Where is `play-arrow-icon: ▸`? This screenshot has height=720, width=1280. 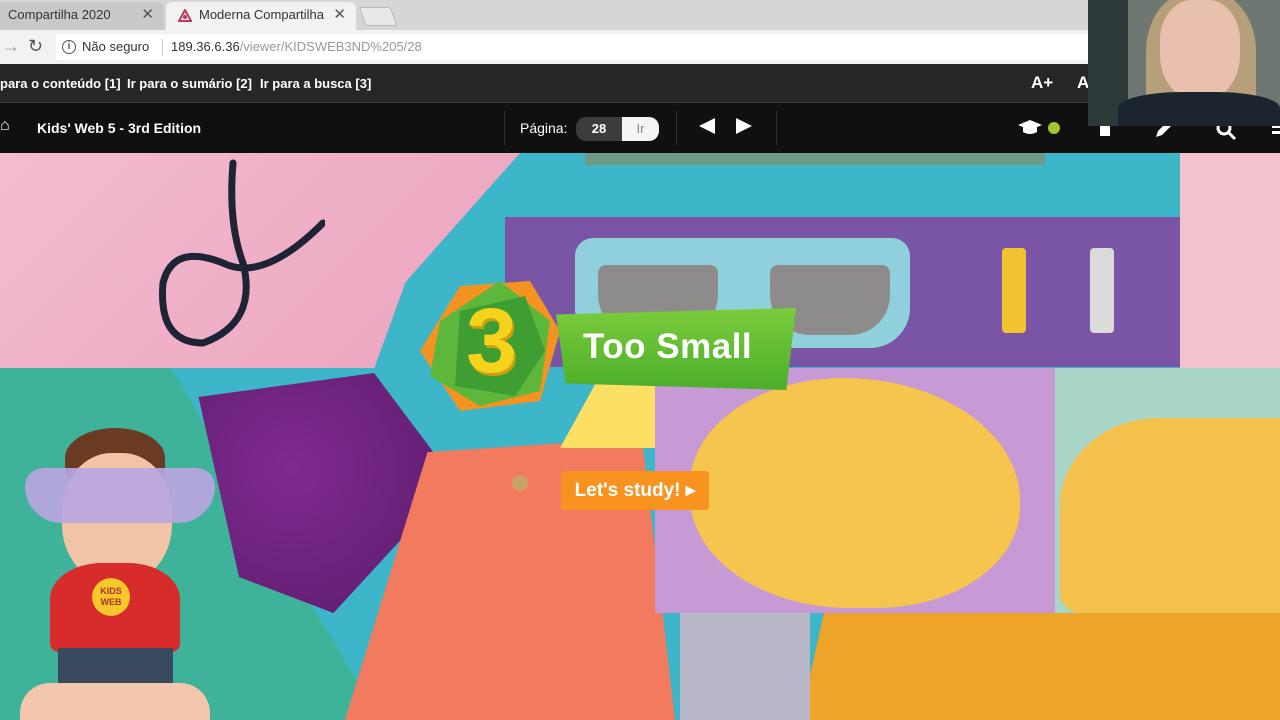
play-arrow-icon: ▸ is located at coordinates (690, 490).